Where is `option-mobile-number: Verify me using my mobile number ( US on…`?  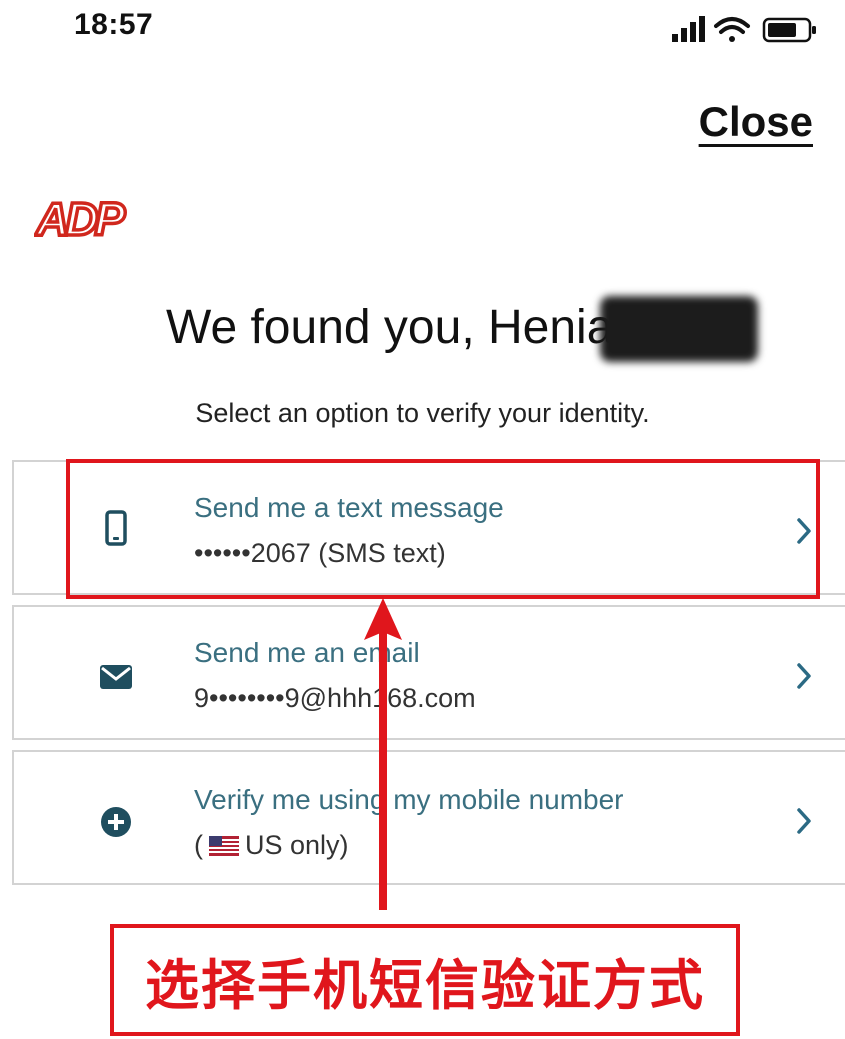
option-mobile-number: Verify me using my mobile number ( US on… is located at coordinates (428, 817).